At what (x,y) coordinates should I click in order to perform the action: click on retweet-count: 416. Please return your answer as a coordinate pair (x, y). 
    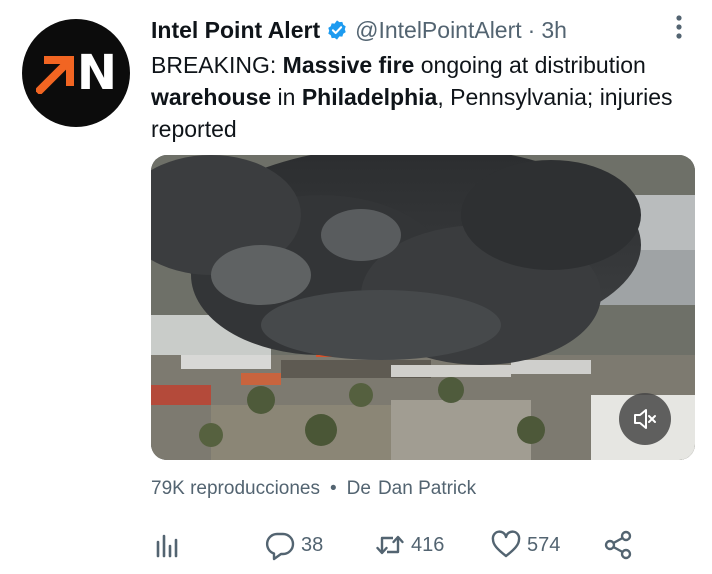
    Looking at the image, I should click on (428, 544).